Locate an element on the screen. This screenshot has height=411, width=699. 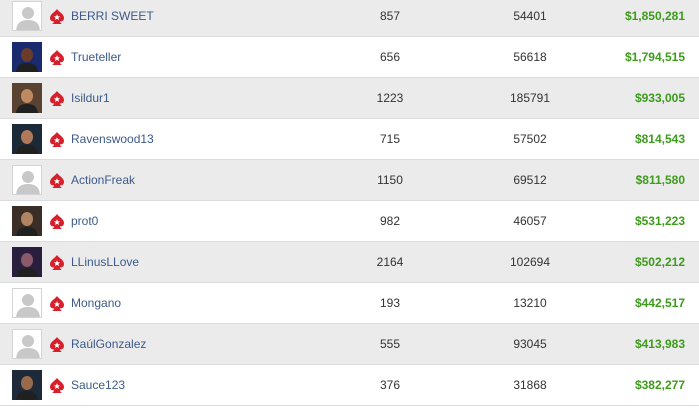
stat-column-a: 555 is located at coordinates (390, 344).